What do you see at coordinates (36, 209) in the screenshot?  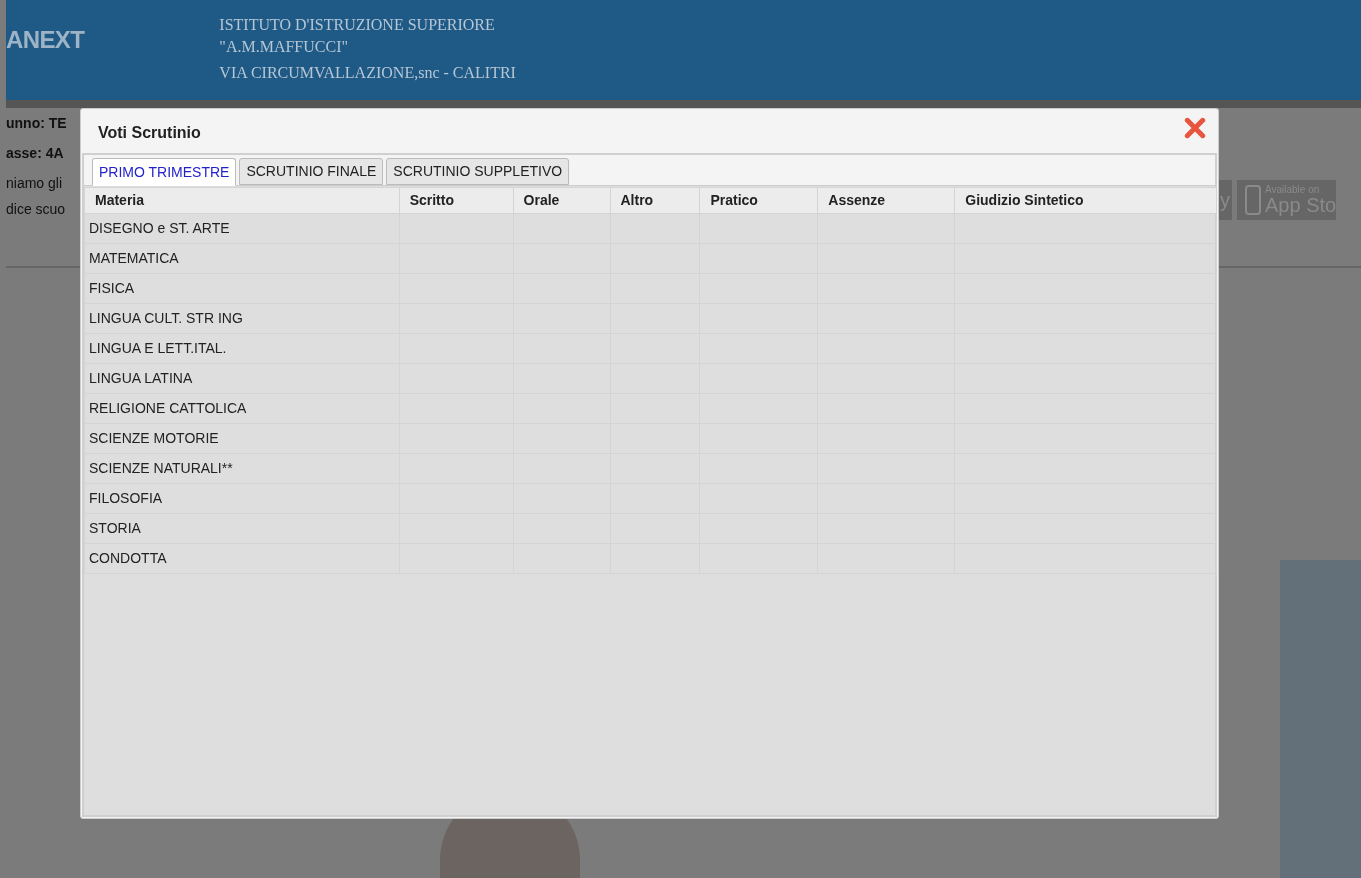 I see `page-text: dice scuo` at bounding box center [36, 209].